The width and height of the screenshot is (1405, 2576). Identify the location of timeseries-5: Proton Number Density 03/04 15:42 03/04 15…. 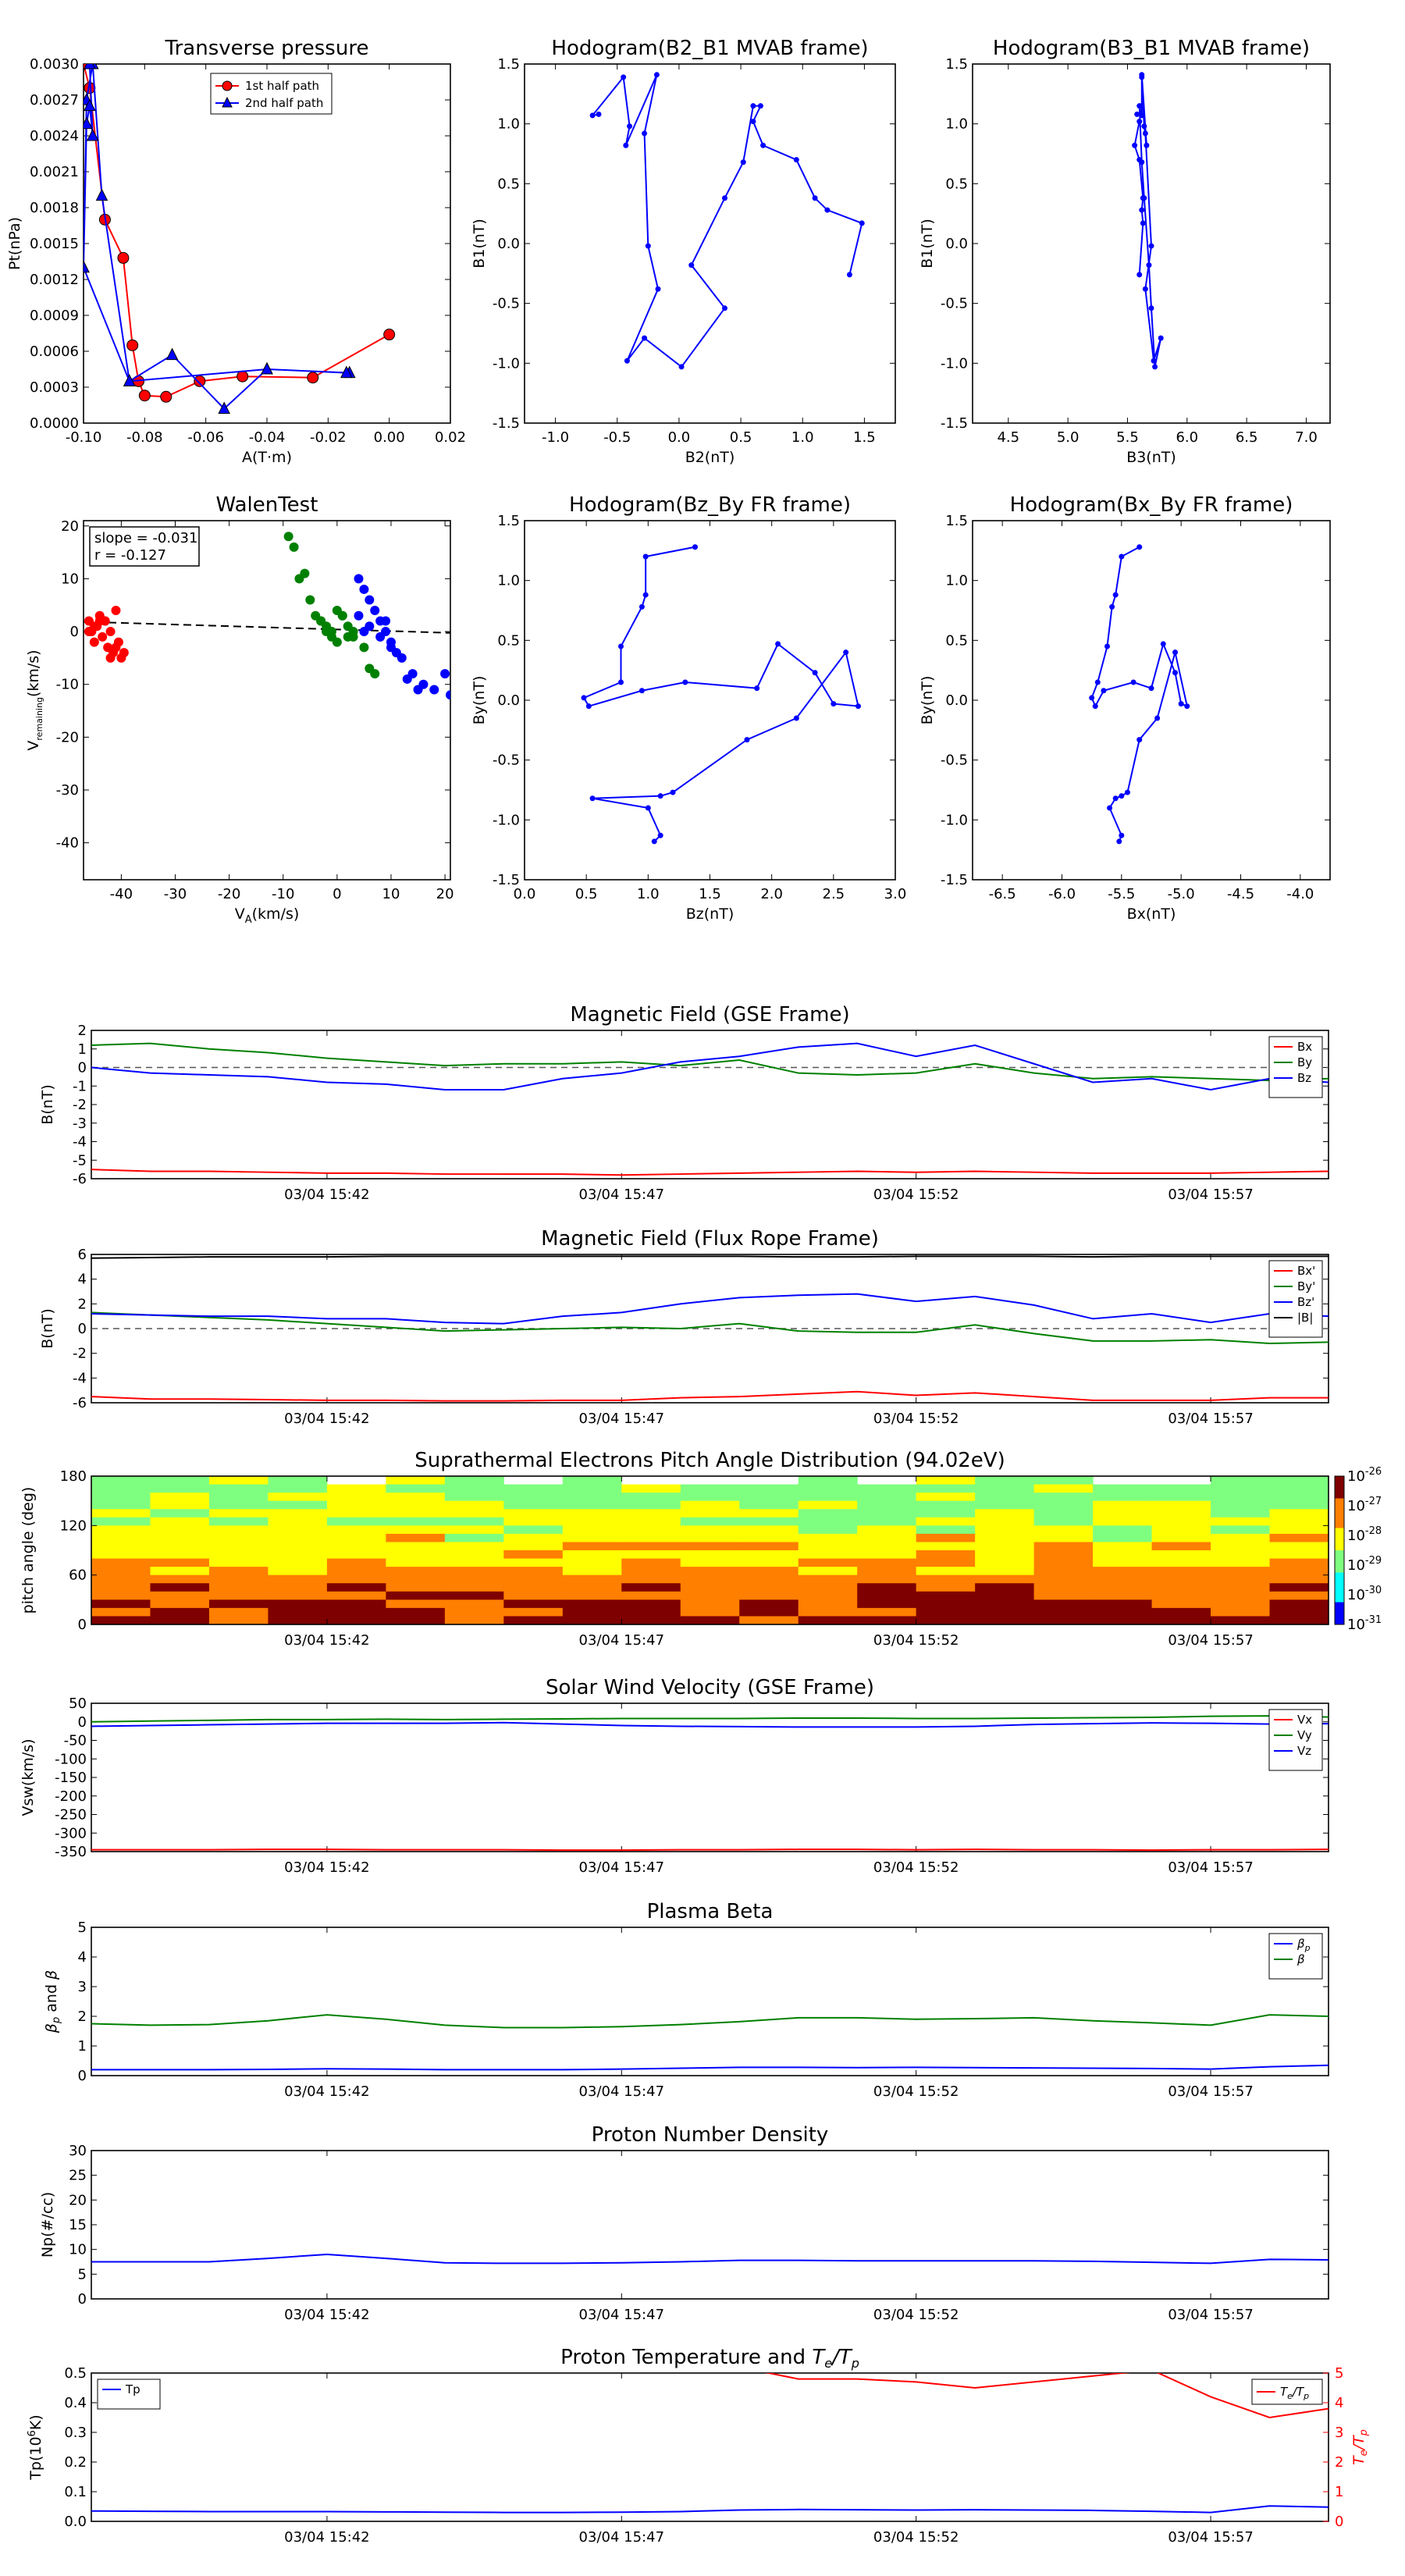
(684, 2223).